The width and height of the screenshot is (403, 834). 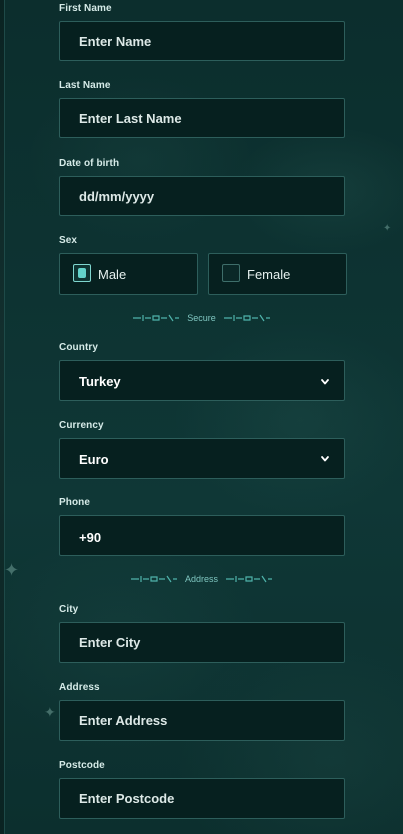 I want to click on city-field, so click(x=202, y=642).